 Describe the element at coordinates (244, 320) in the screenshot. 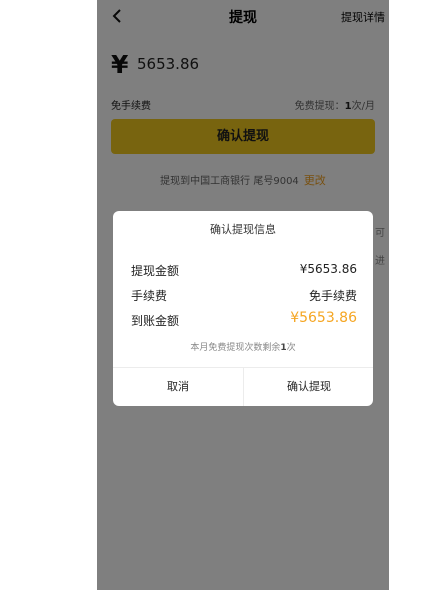

I see `received-amount-row: 到账金额 ¥5653.86` at that location.